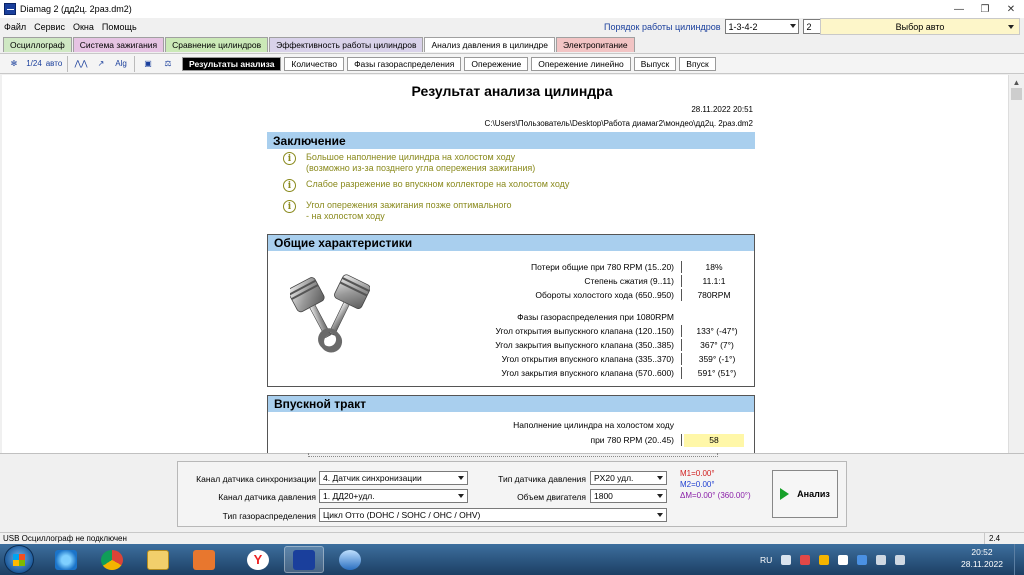  Describe the element at coordinates (256, 479) in the screenshot. I see `sync-channel-label: Канал датчика синхронизации` at that location.